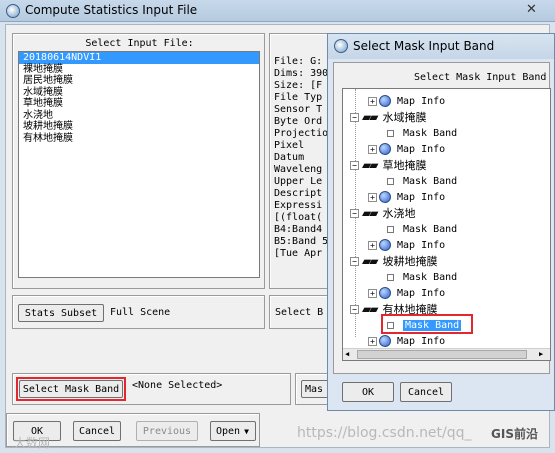 The width and height of the screenshot is (555, 453). What do you see at coordinates (514, 434) in the screenshot?
I see `watermark-brand: GIS前沿` at bounding box center [514, 434].